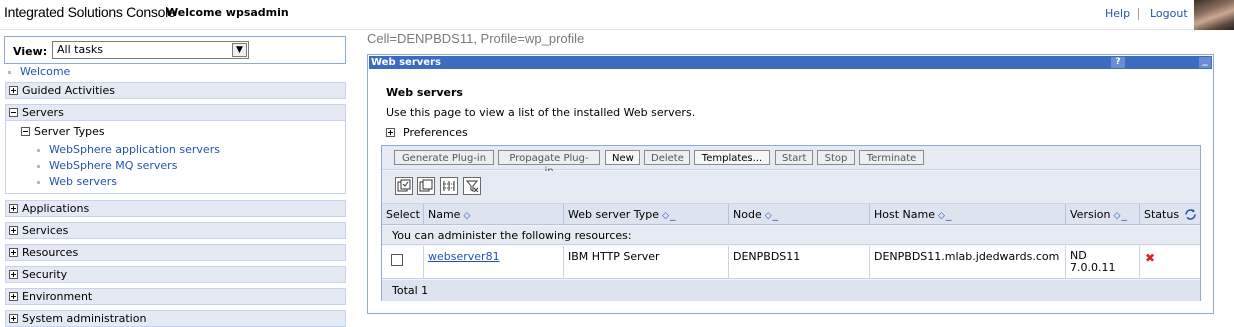 Image resolution: width=1234 pixels, height=327 pixels. Describe the element at coordinates (1093, 267) in the screenshot. I see `version-line-2: 7.0.0.11` at that location.